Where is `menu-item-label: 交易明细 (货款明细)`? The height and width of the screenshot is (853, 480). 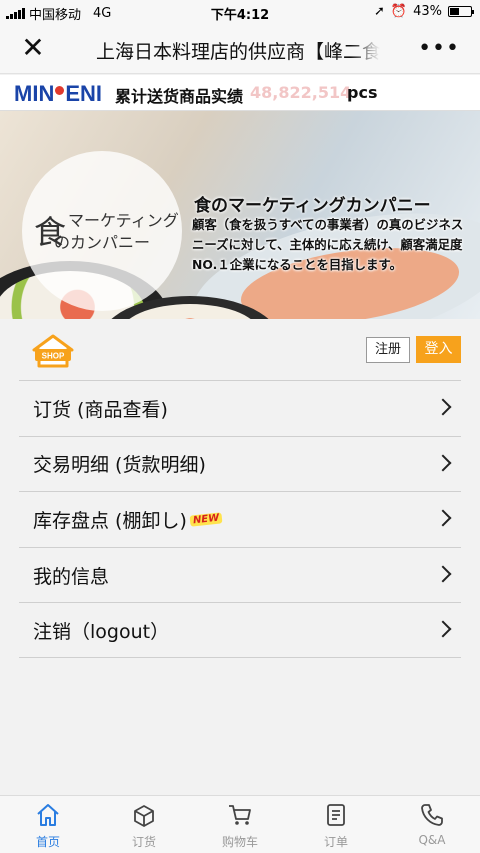 menu-item-label: 交易明细 (货款明细) is located at coordinates (119, 465).